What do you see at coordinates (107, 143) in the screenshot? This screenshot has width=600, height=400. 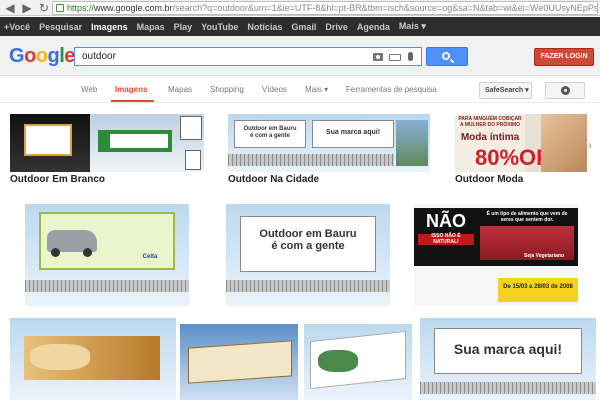 I see `category-thumb-branco` at bounding box center [107, 143].